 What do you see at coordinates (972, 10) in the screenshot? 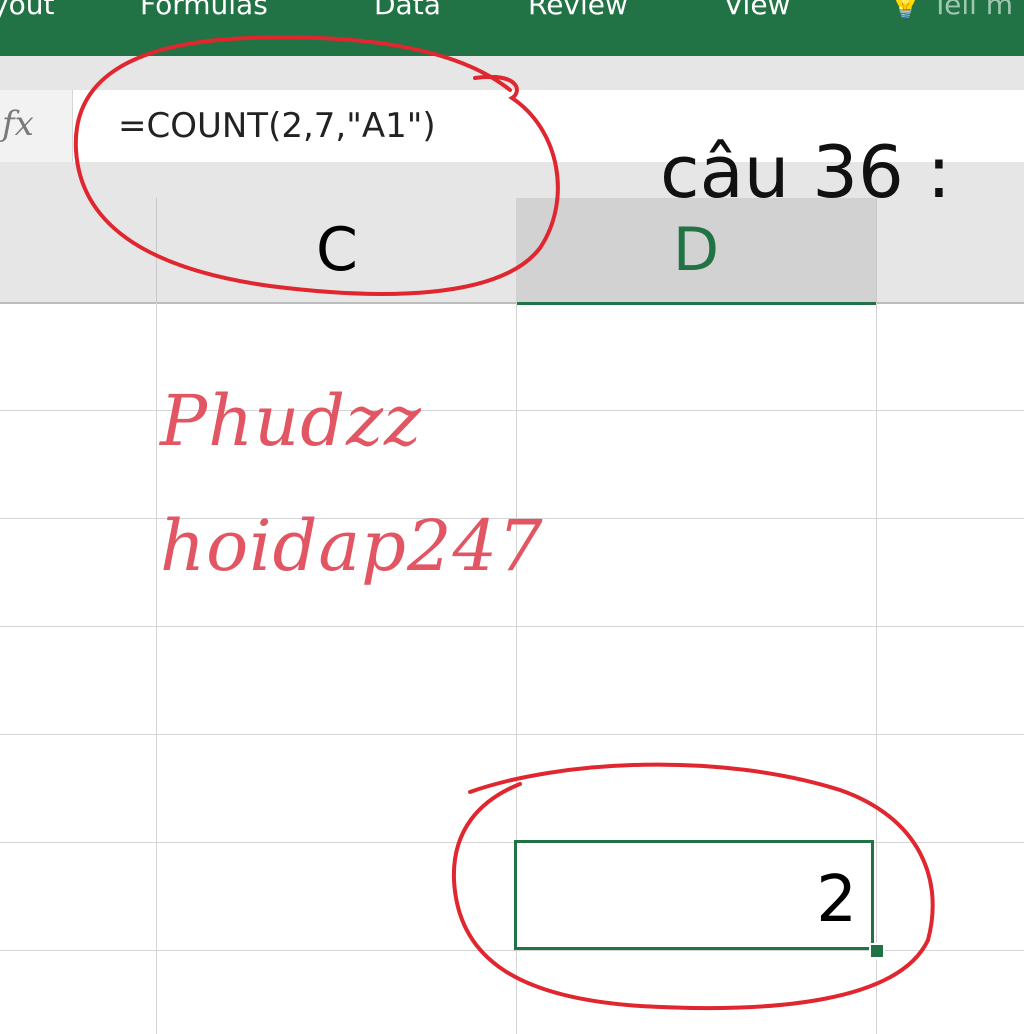
I see `tell-me-label: Tell m` at bounding box center [972, 10].